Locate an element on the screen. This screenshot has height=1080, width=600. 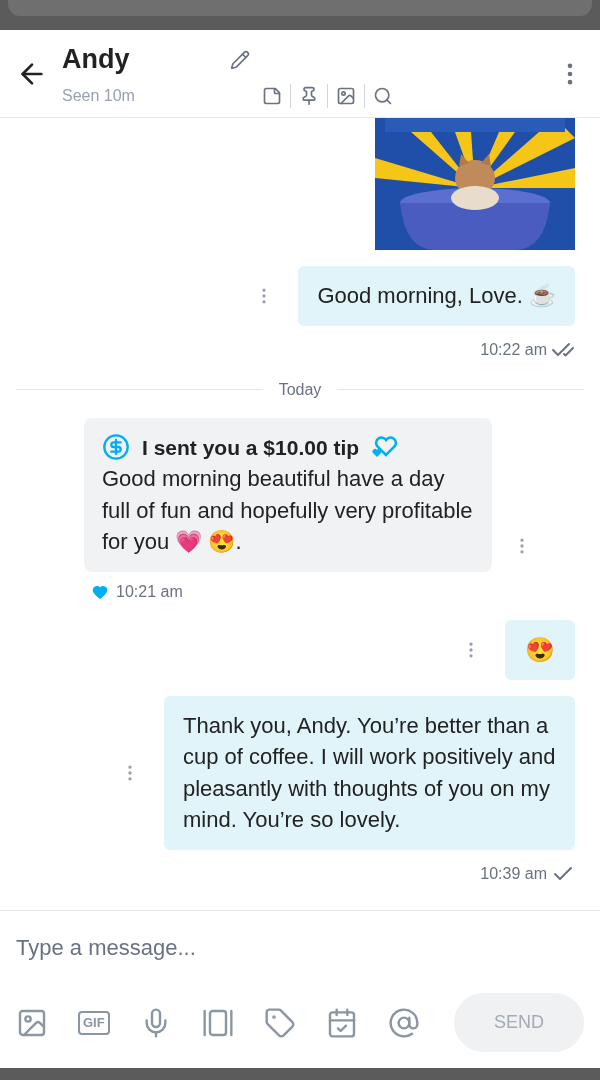
at-sign-icon is located at coordinates (403, 1022).